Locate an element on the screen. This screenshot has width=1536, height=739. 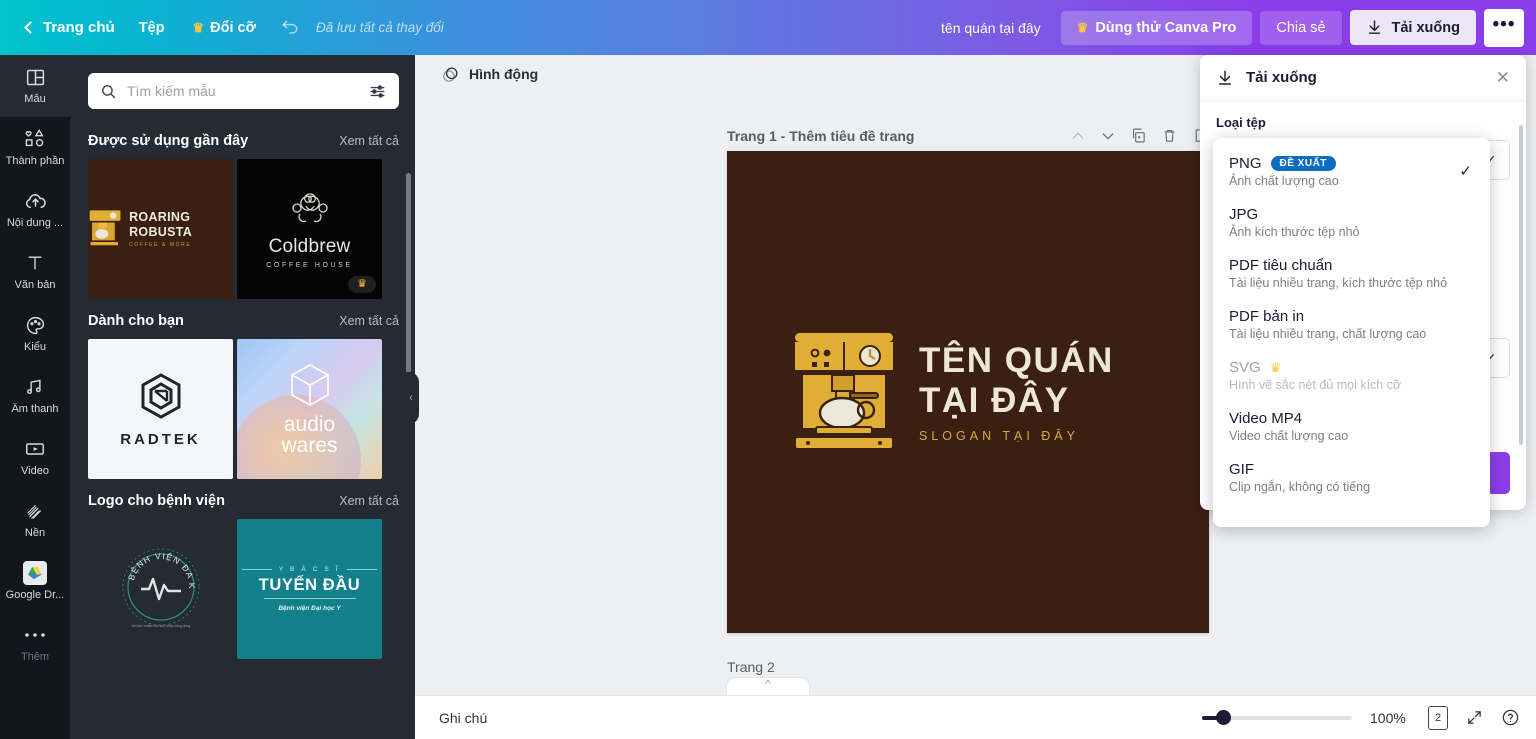
notes-button: Ghi chú is located at coordinates (463, 718).